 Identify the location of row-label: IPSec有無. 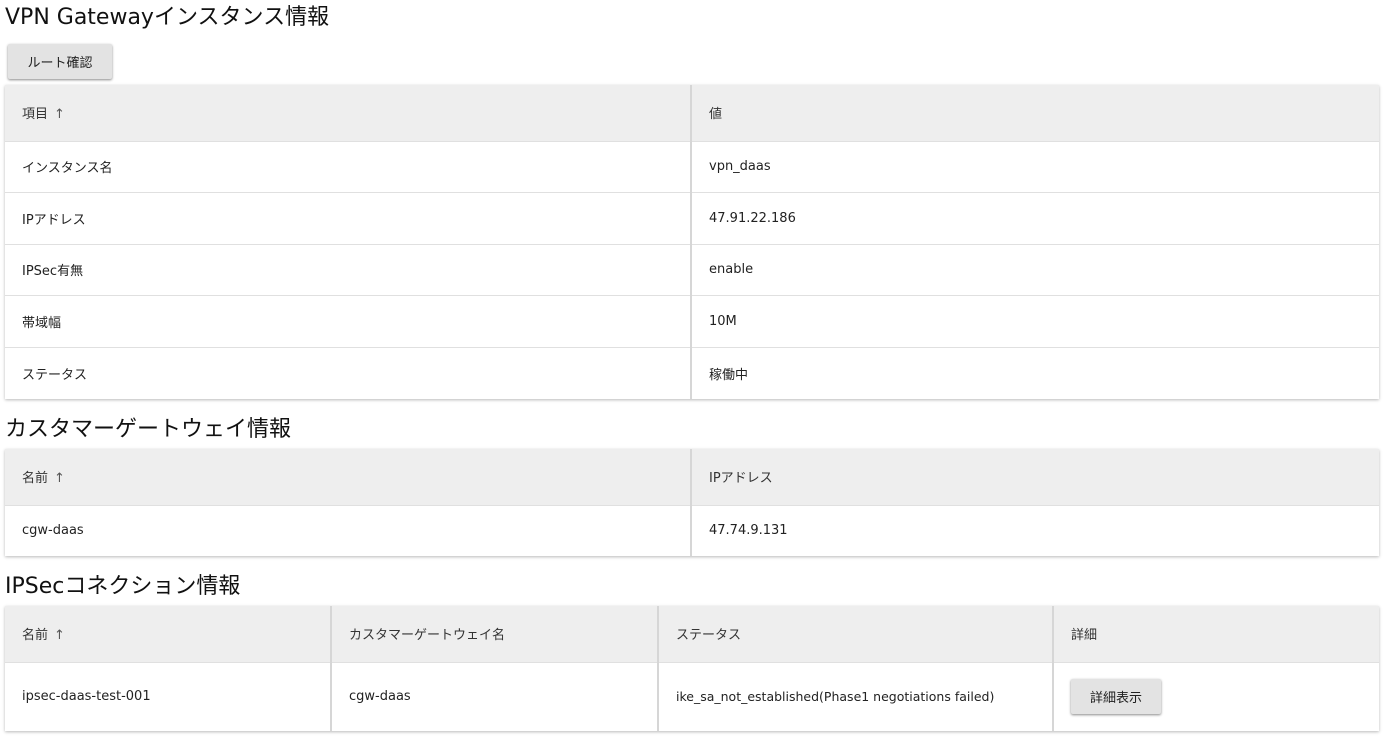
(348, 269).